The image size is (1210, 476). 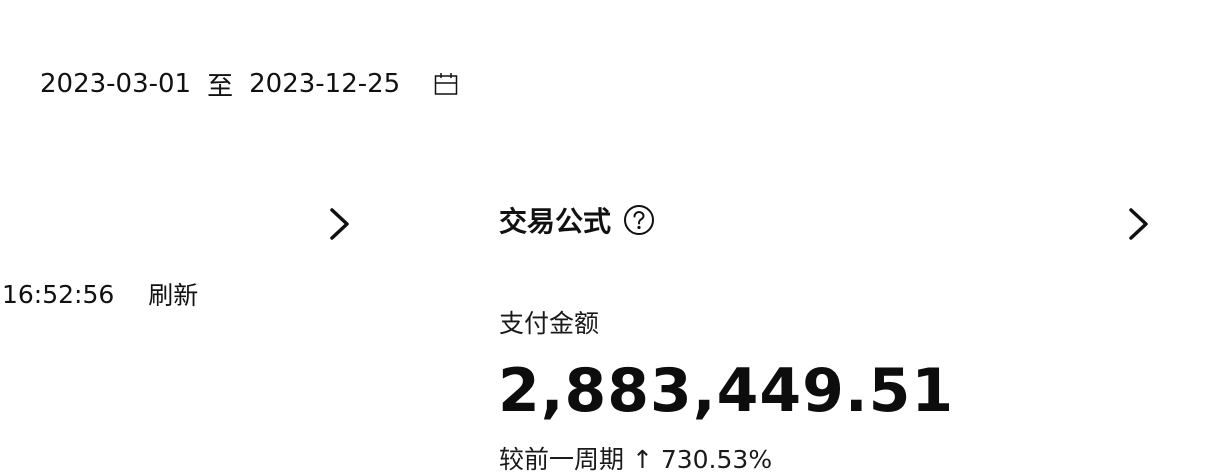 What do you see at coordinates (555, 221) in the screenshot?
I see `section-title: 交易公式` at bounding box center [555, 221].